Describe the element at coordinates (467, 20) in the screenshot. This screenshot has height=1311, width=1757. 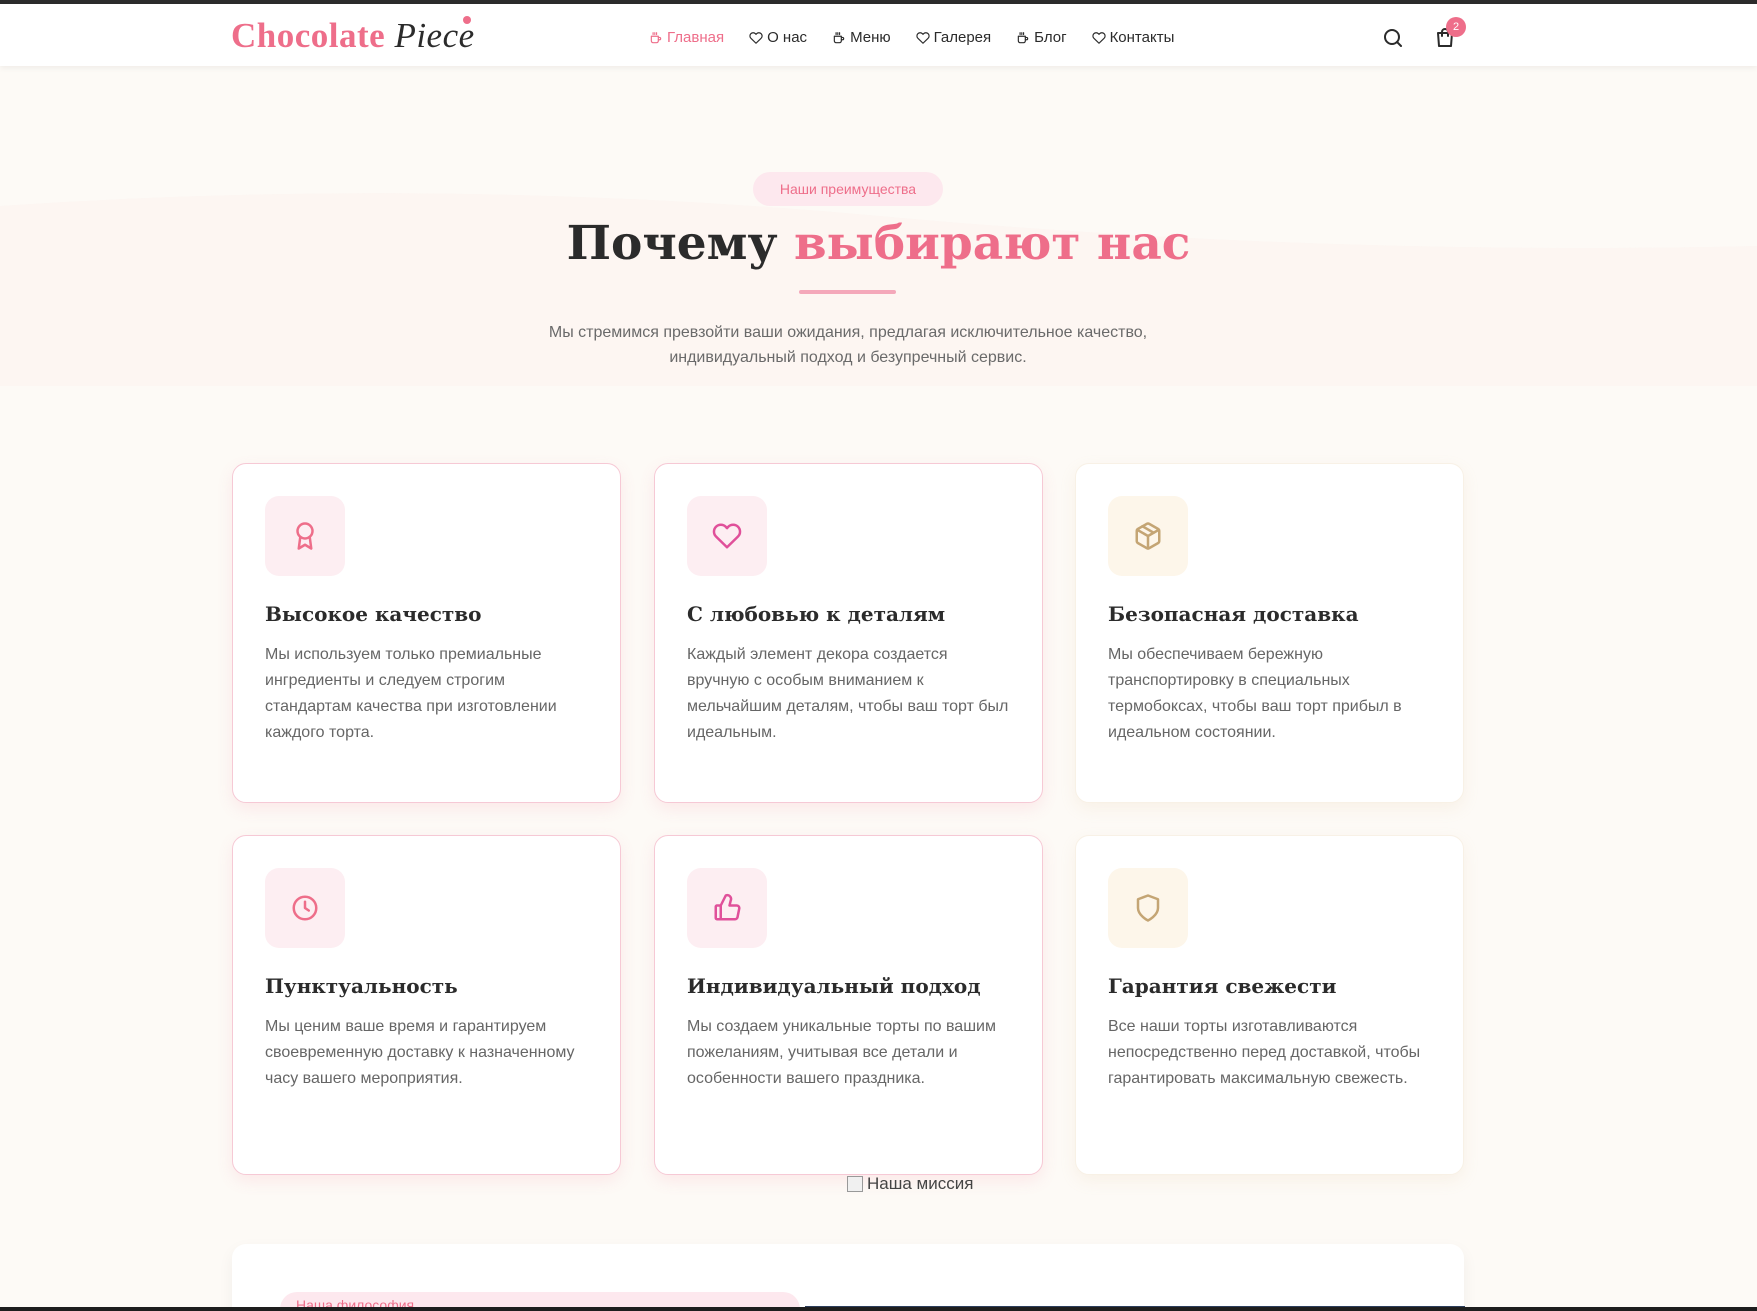
I see `logo-dot` at that location.